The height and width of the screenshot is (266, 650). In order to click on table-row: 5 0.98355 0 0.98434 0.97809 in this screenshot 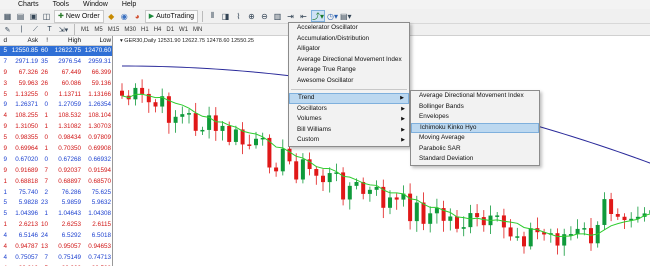, I will do `click(56, 137)`.